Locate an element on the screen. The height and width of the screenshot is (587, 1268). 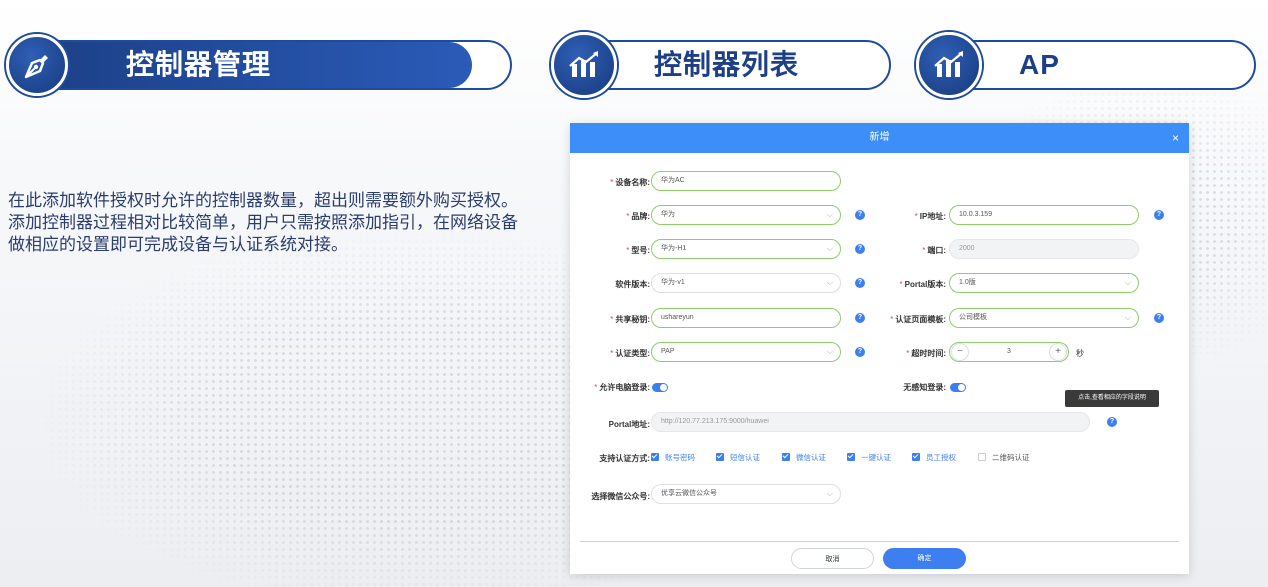
brand-select: 华为 ⌵ is located at coordinates (746, 215).